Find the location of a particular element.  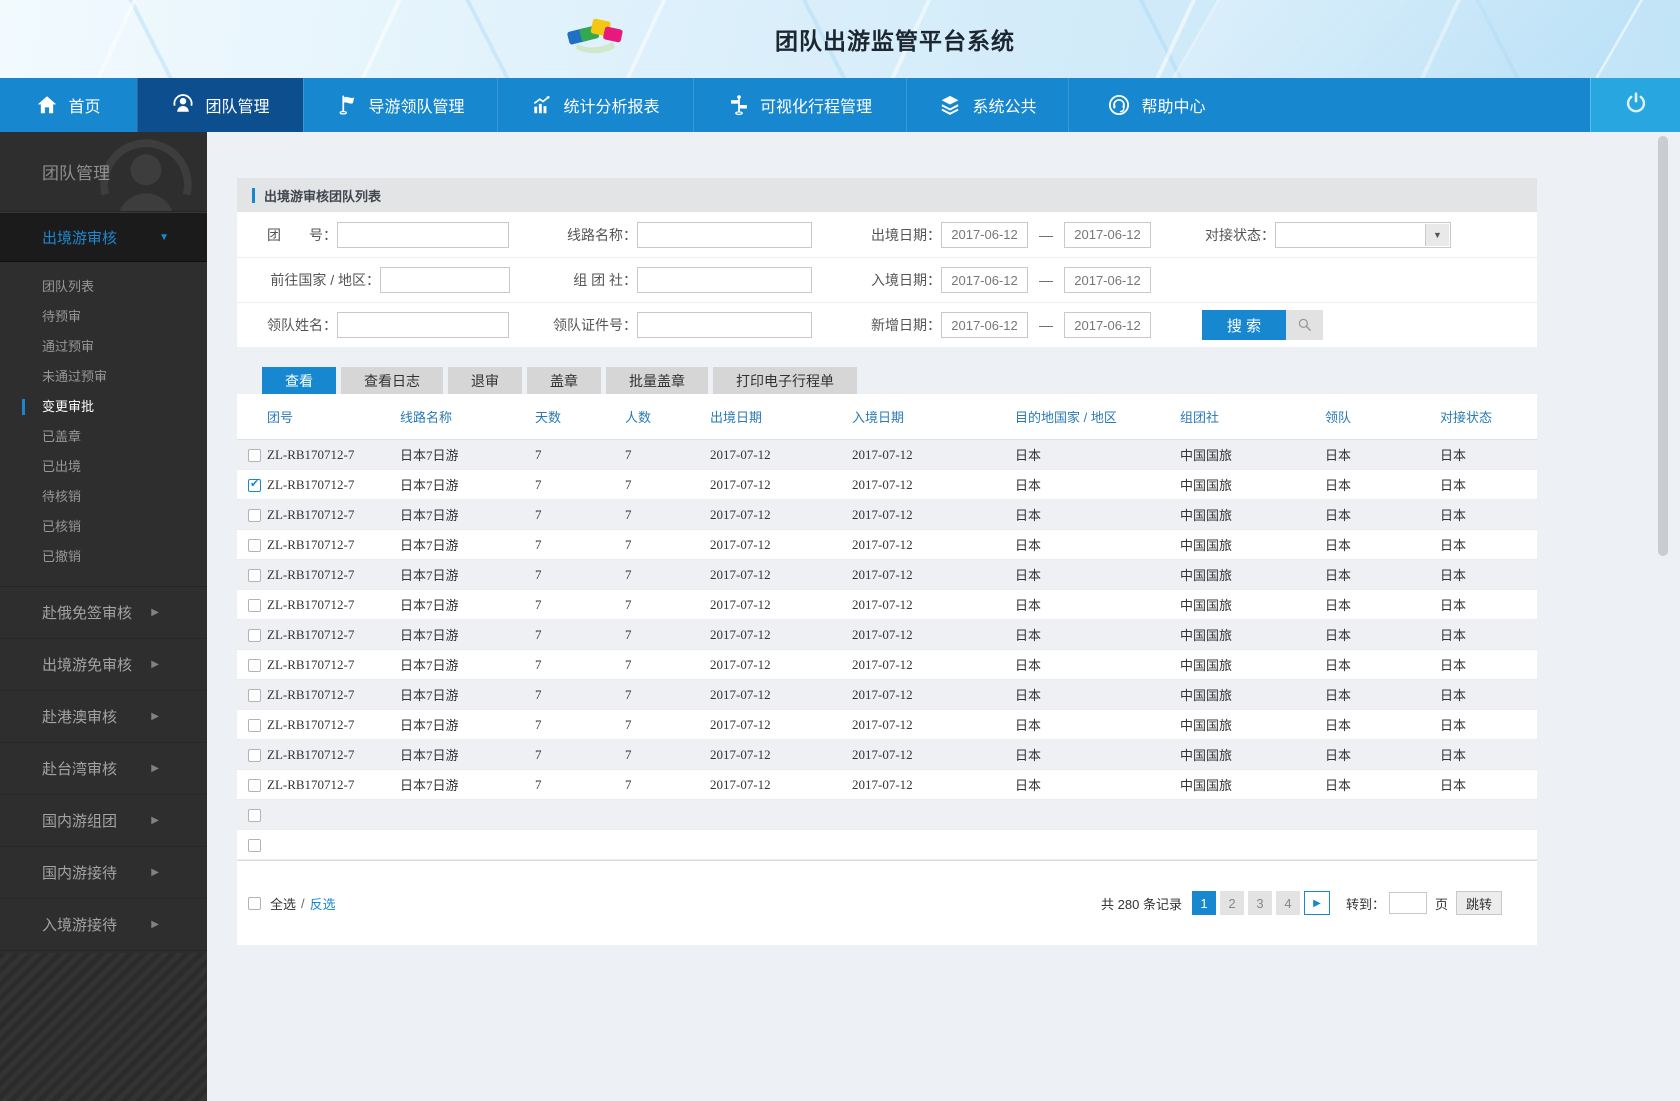

cell-10: 日本 is located at coordinates (1453, 455).